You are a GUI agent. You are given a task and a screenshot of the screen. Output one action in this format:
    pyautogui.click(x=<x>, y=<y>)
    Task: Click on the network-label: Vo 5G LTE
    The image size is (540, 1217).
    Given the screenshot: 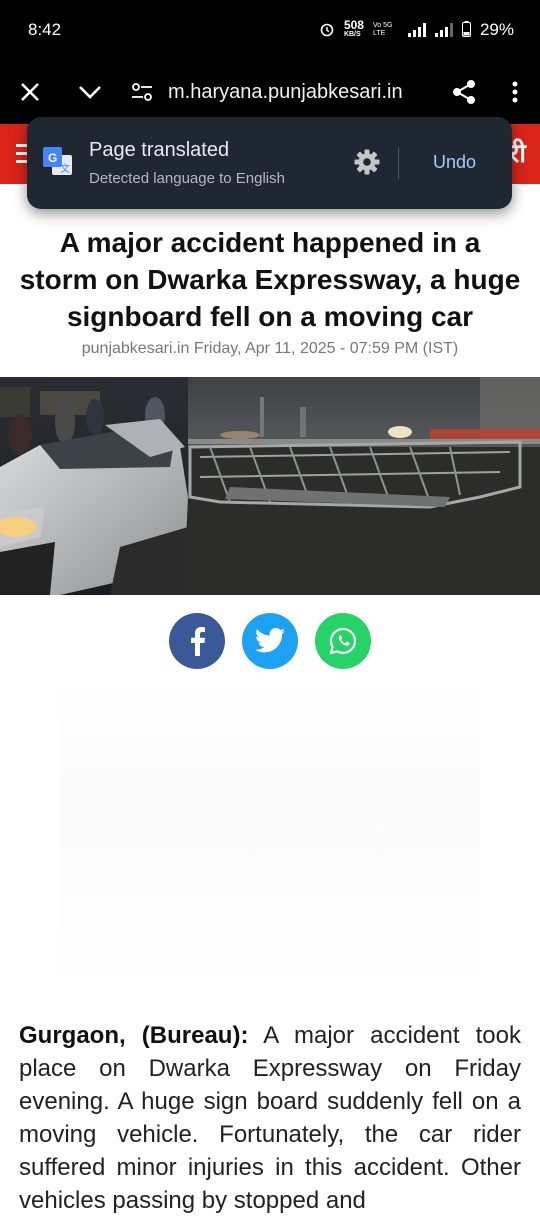 What is the action you would take?
    pyautogui.click(x=382, y=29)
    